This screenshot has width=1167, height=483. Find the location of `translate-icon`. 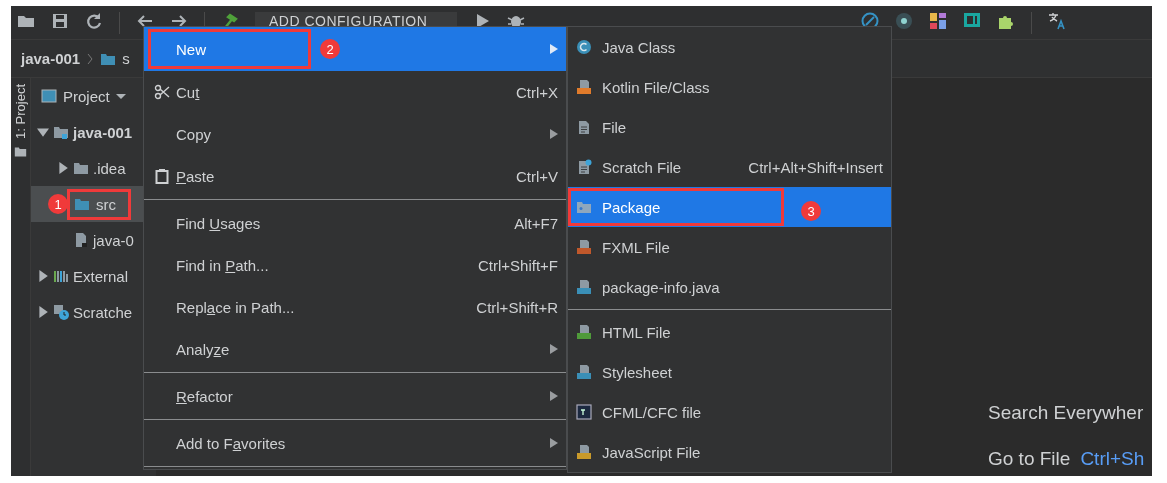

translate-icon is located at coordinates (1057, 21).